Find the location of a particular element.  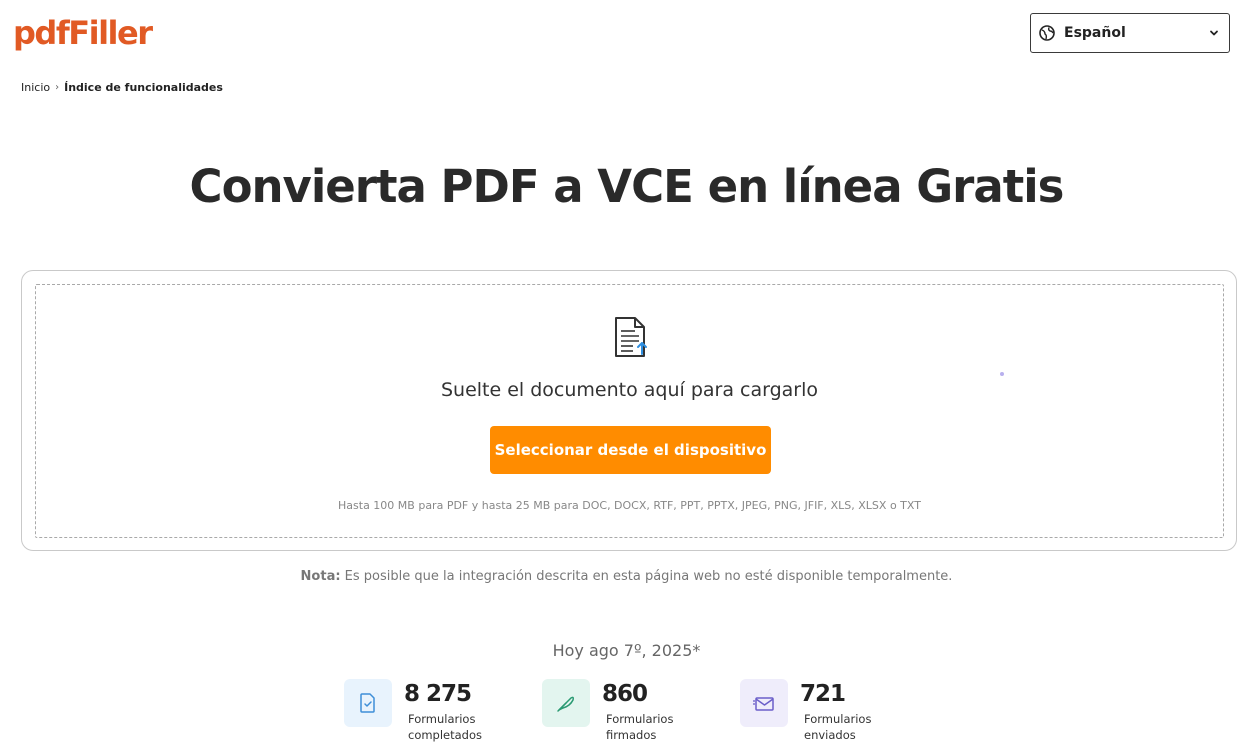

note-label: Nota: is located at coordinates (320, 576).